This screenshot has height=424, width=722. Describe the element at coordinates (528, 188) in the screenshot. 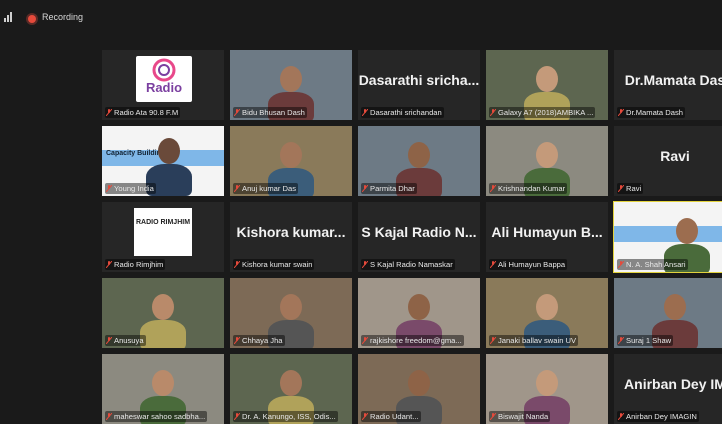

I see `participant-name-label: Krishnandan Kumar` at that location.